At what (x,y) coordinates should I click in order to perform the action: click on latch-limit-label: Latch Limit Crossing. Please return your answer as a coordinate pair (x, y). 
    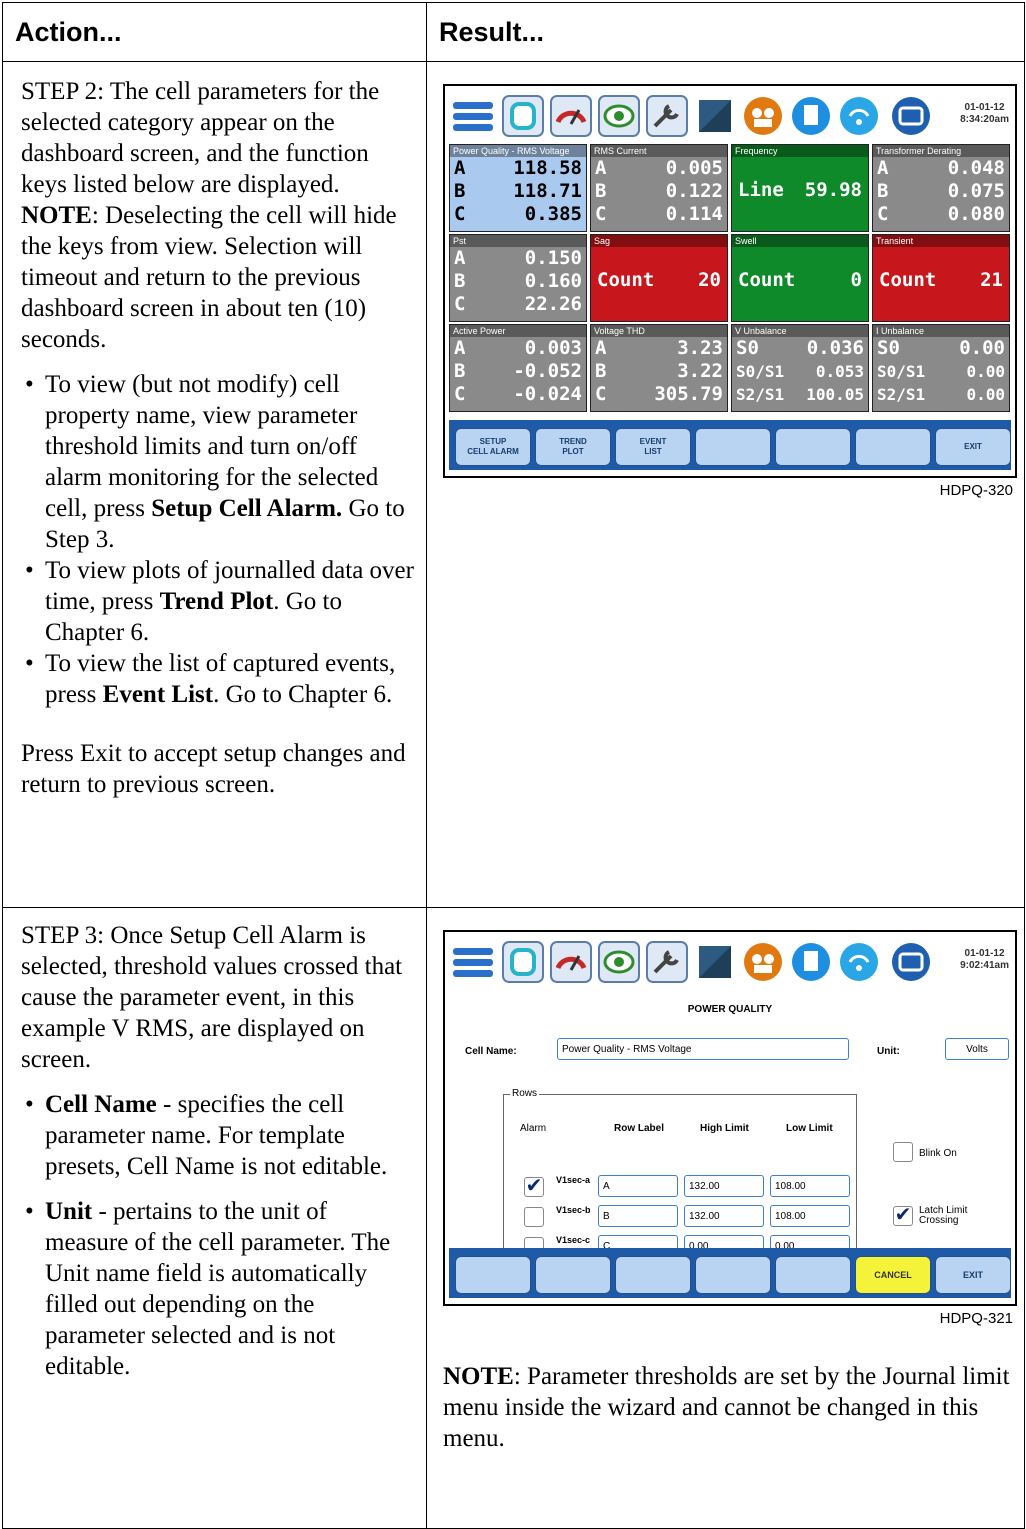
    Looking at the image, I should click on (943, 1215).